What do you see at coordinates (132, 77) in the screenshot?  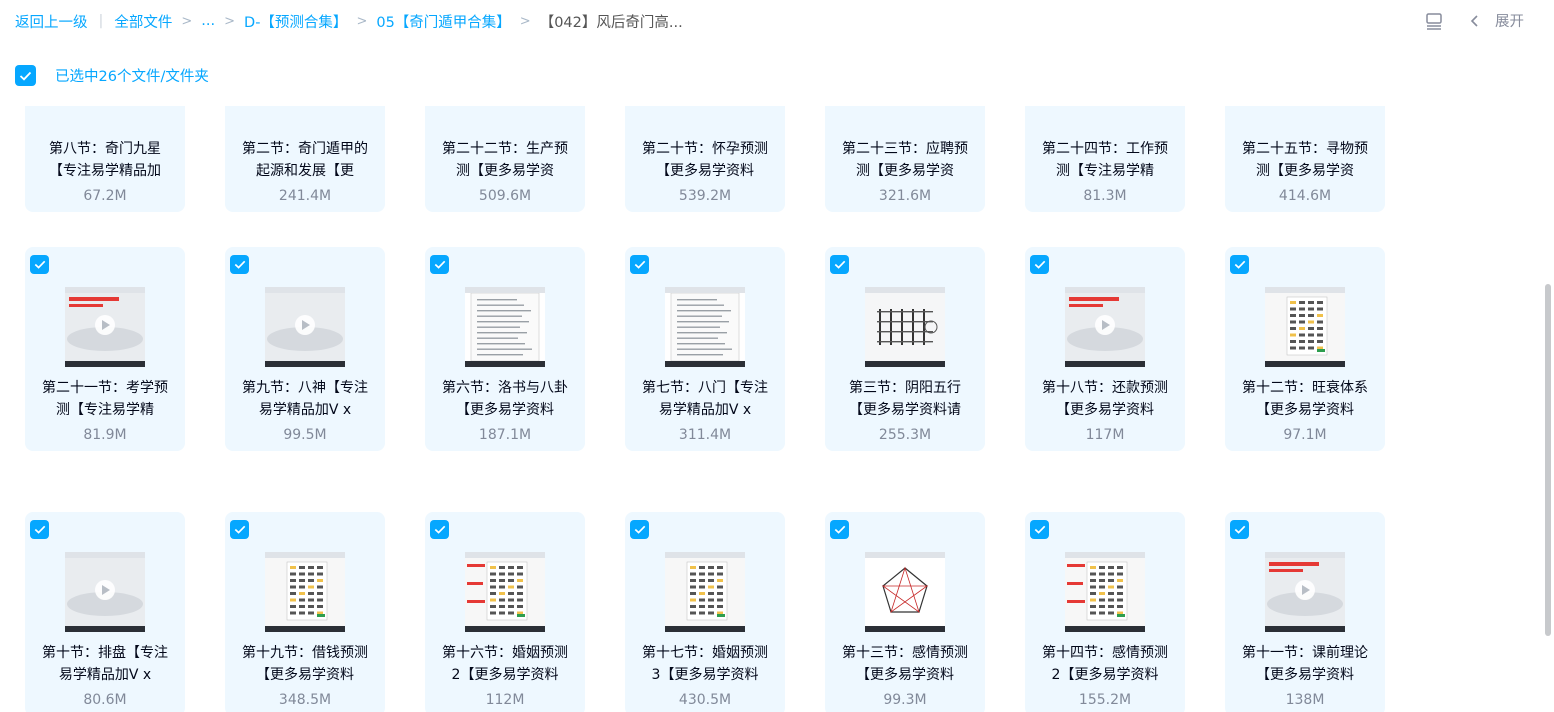 I see `selection-count: 已选中26个文件/文件夹` at bounding box center [132, 77].